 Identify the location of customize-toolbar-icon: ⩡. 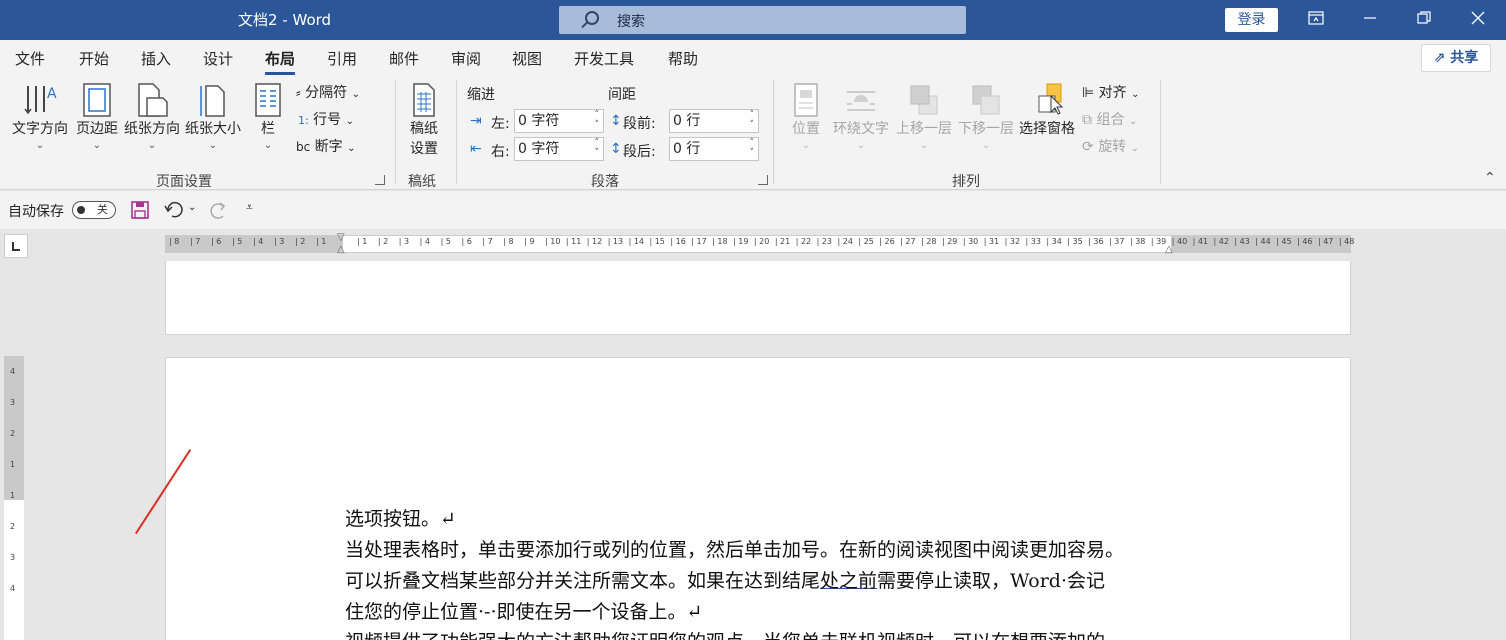
(249, 207).